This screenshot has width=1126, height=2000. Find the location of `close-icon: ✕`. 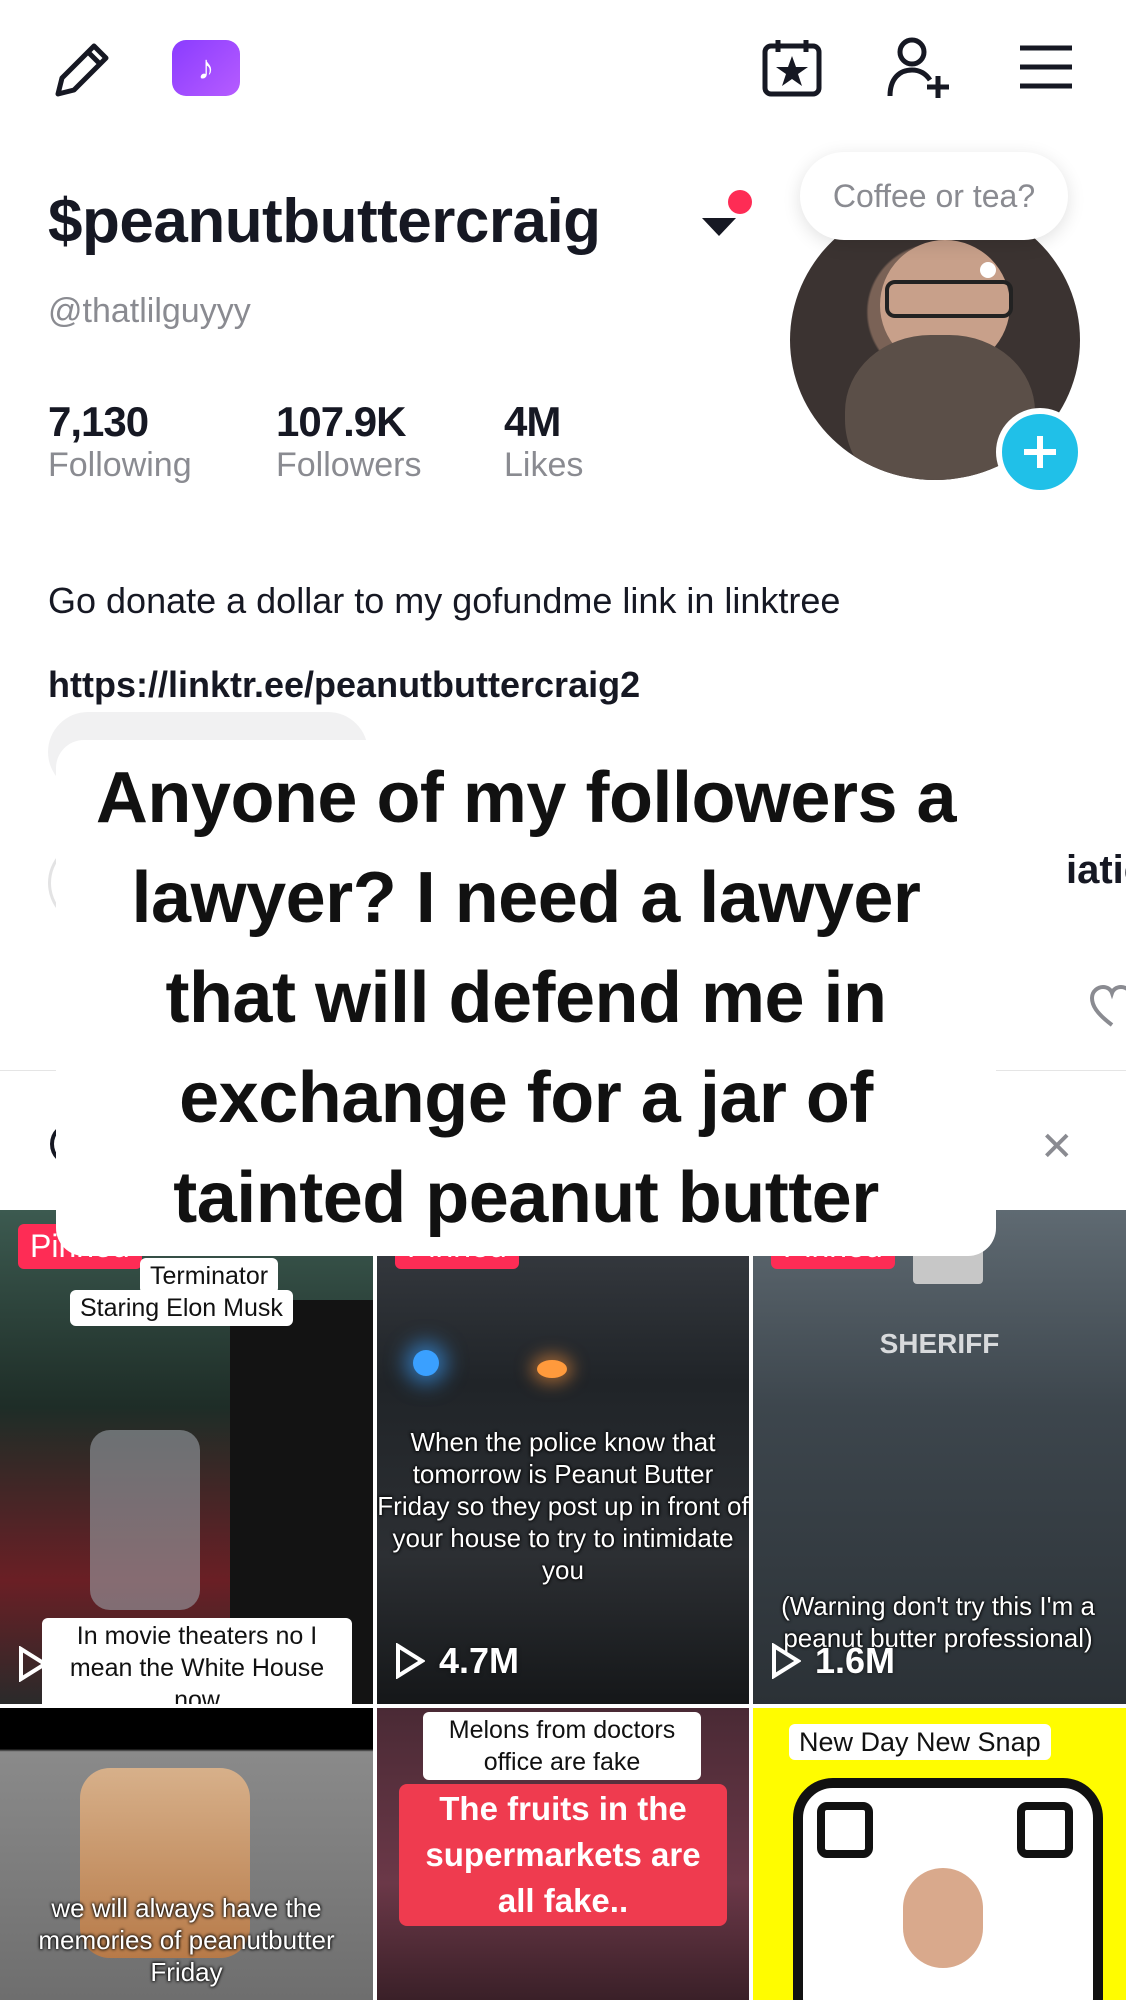

close-icon: ✕ is located at coordinates (1057, 1147).